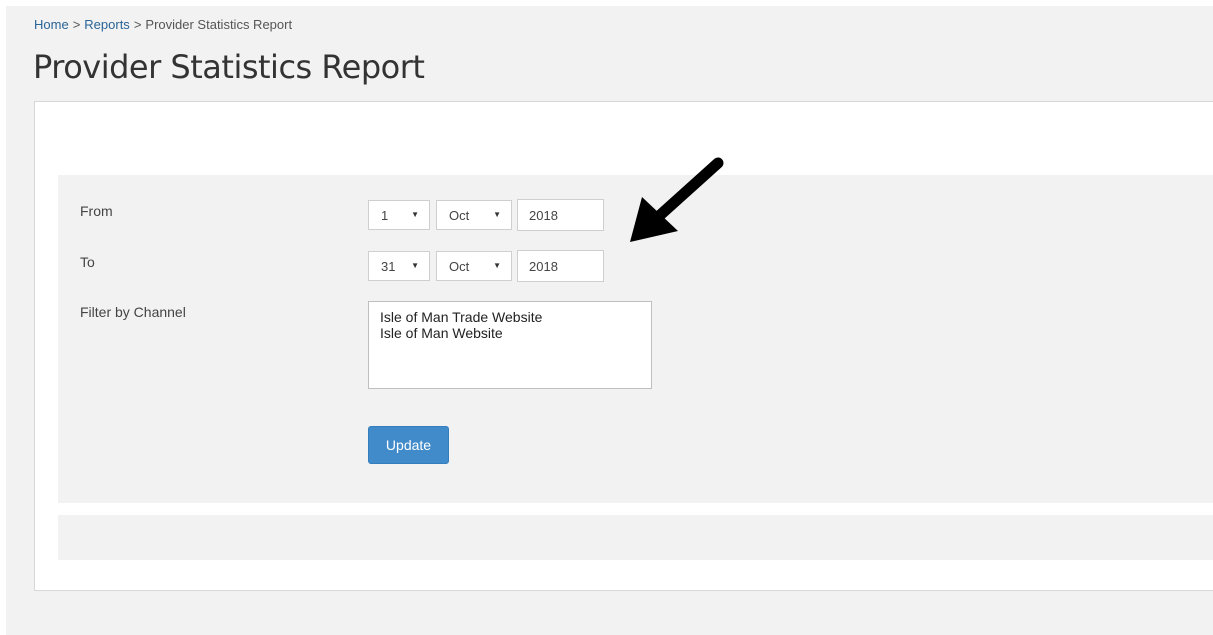  I want to click on to-label: To, so click(87, 262).